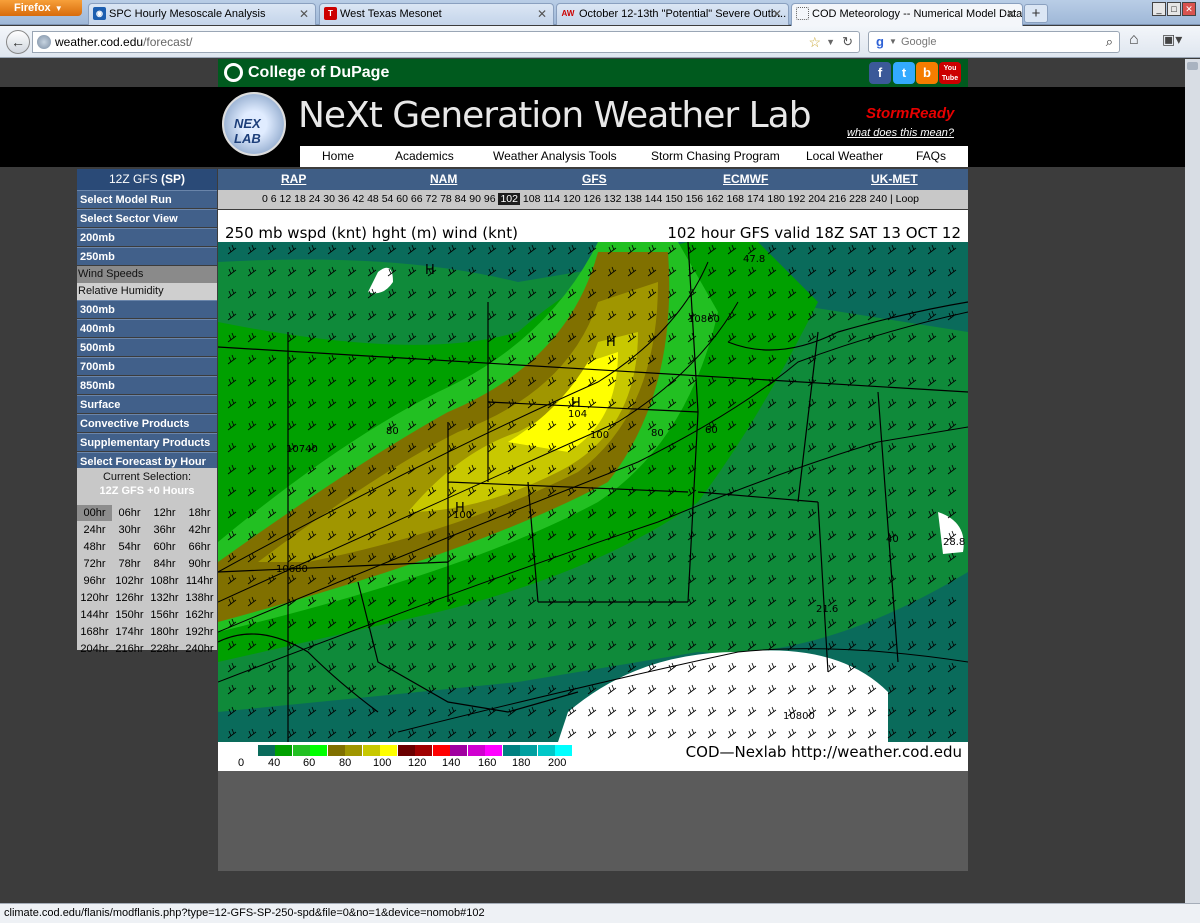  Describe the element at coordinates (1109, 42) in the screenshot. I see `search-icon: ⌕` at that location.